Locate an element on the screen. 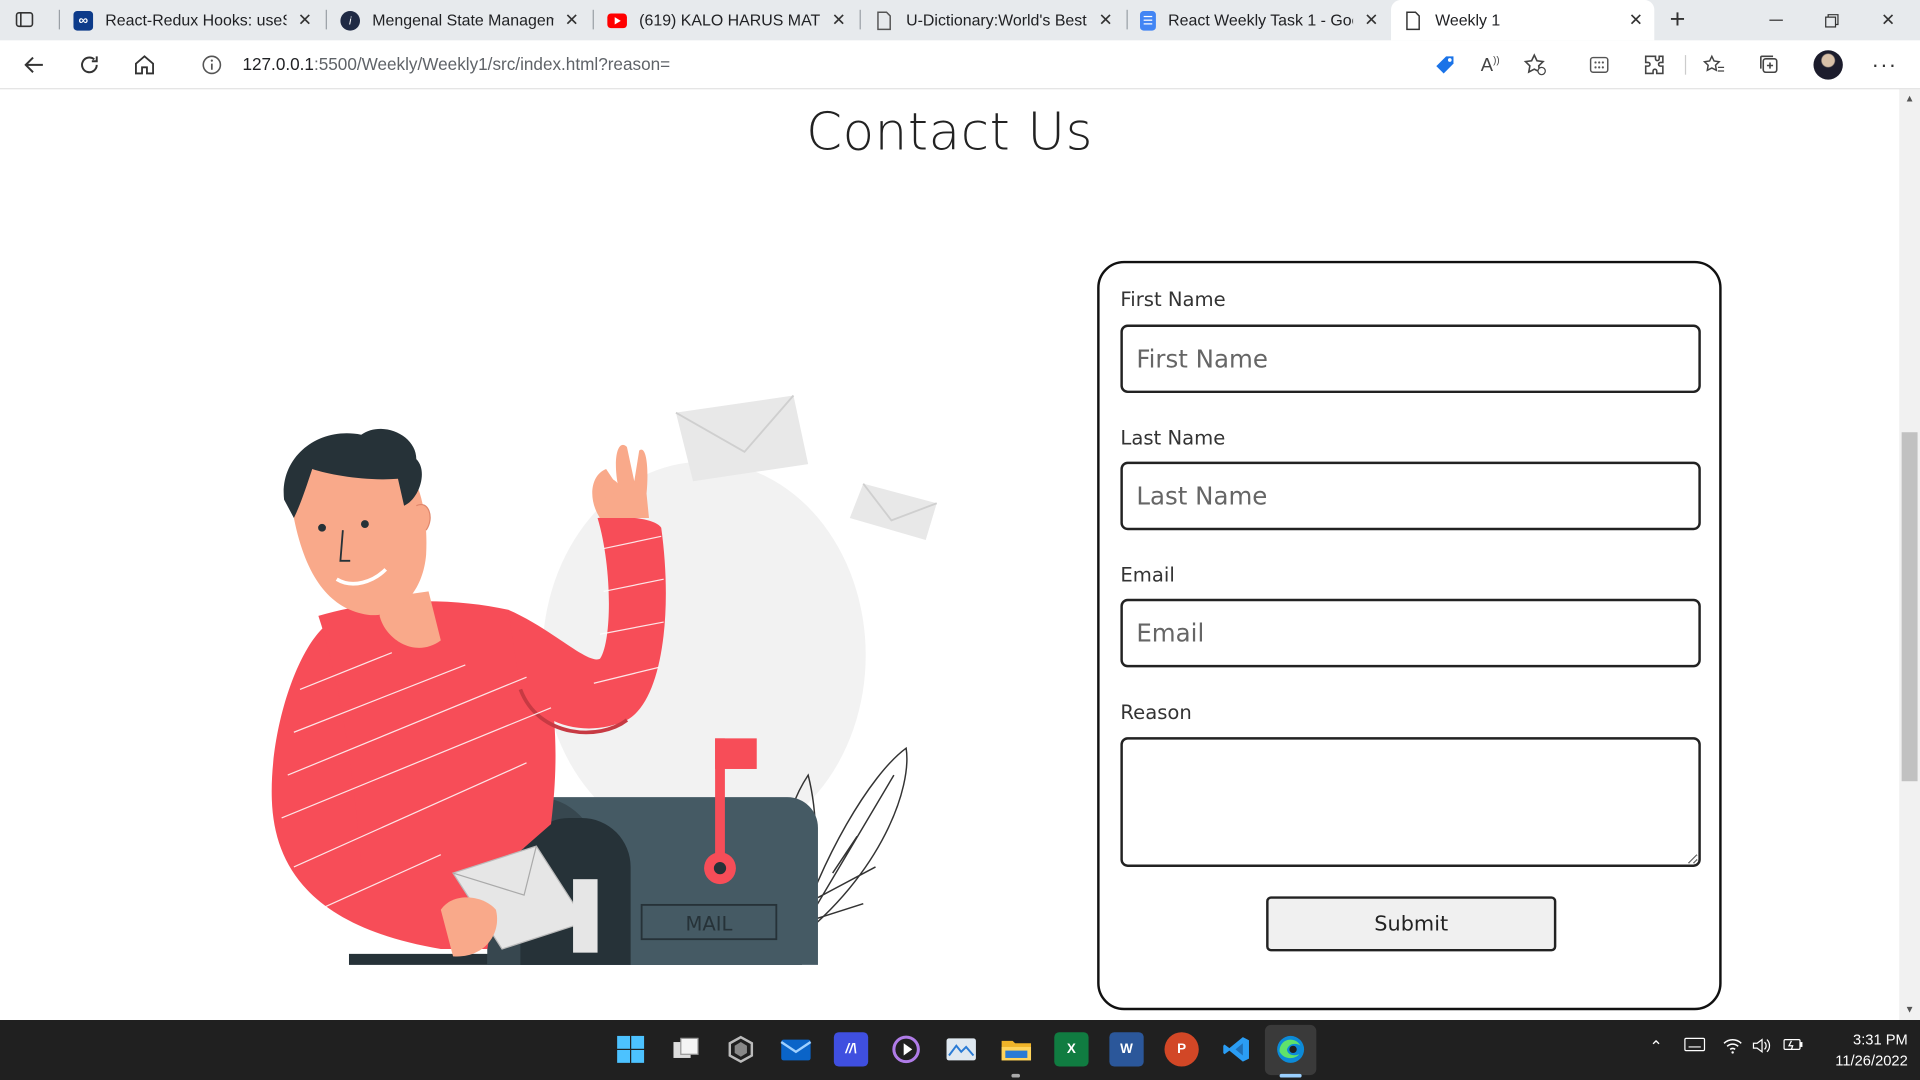 The width and height of the screenshot is (1920, 1080). coupons-button is located at coordinates (1445, 65).